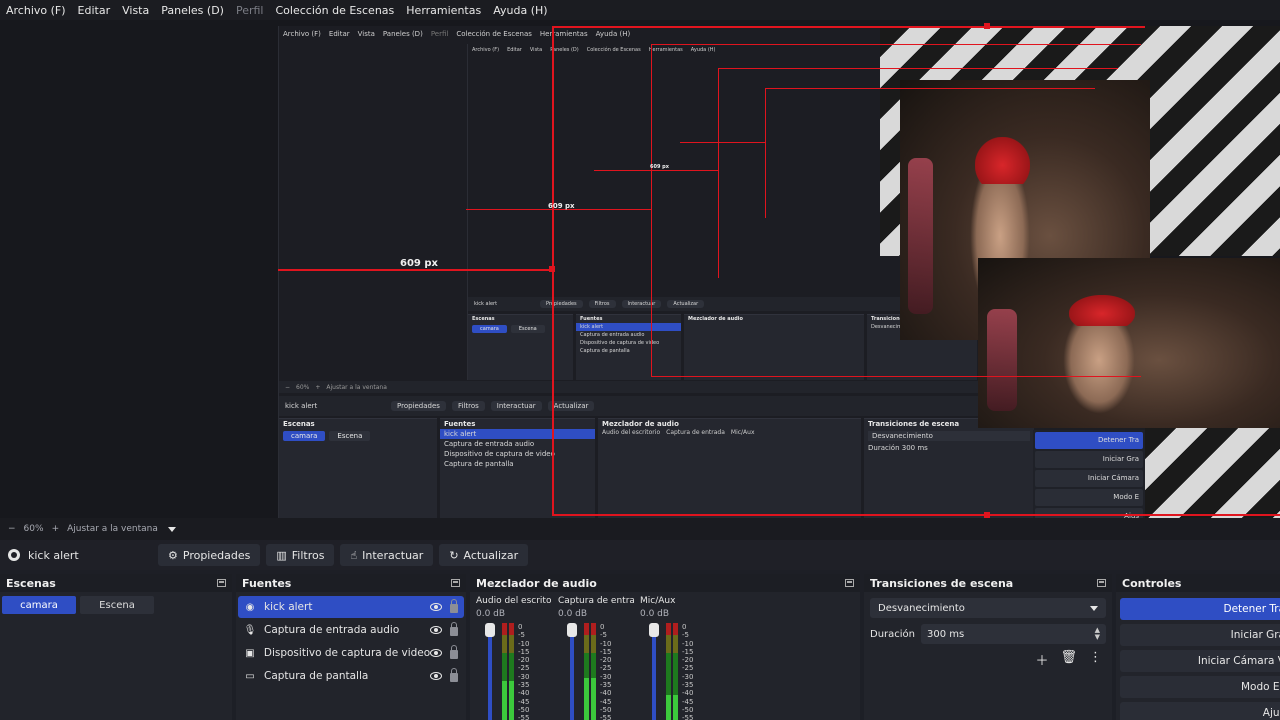  Describe the element at coordinates (39, 605) in the screenshot. I see `scene-item-camara: camara` at that location.